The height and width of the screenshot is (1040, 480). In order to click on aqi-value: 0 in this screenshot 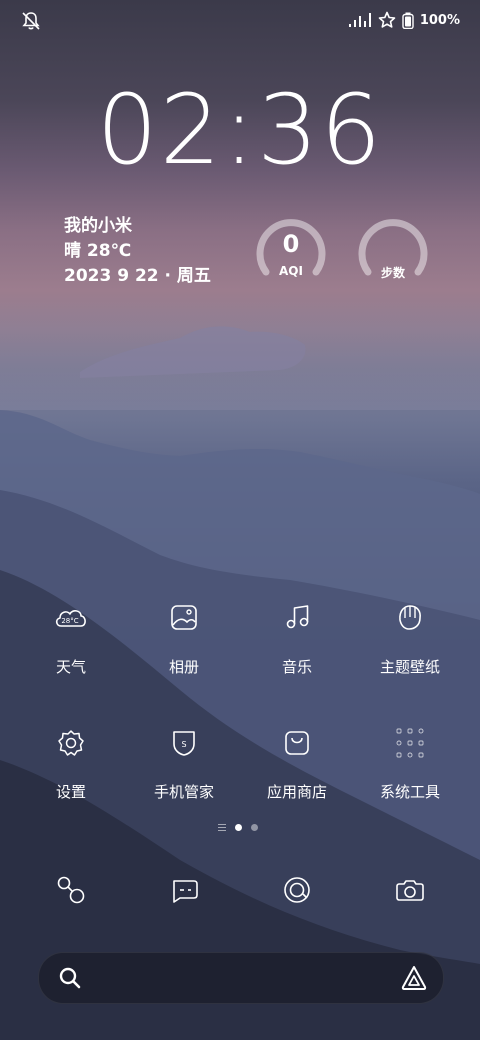, I will do `click(291, 244)`.